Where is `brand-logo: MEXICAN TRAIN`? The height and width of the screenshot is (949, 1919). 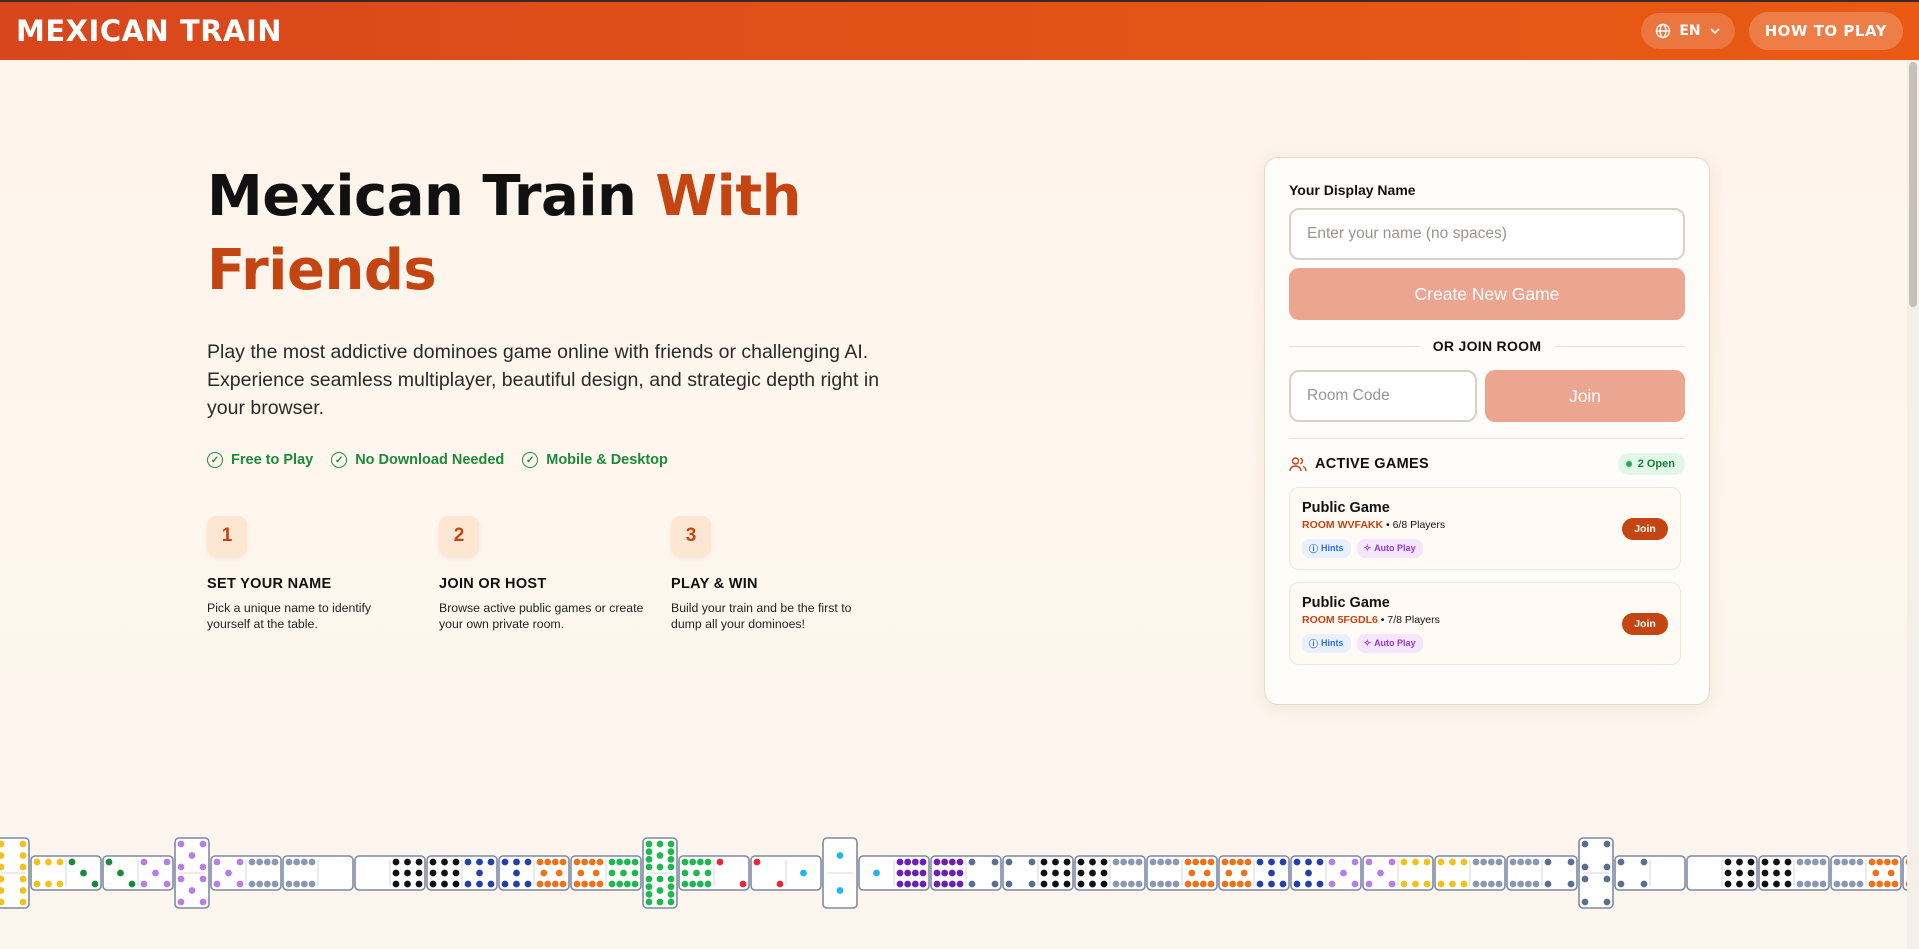
brand-logo: MEXICAN TRAIN is located at coordinates (149, 31).